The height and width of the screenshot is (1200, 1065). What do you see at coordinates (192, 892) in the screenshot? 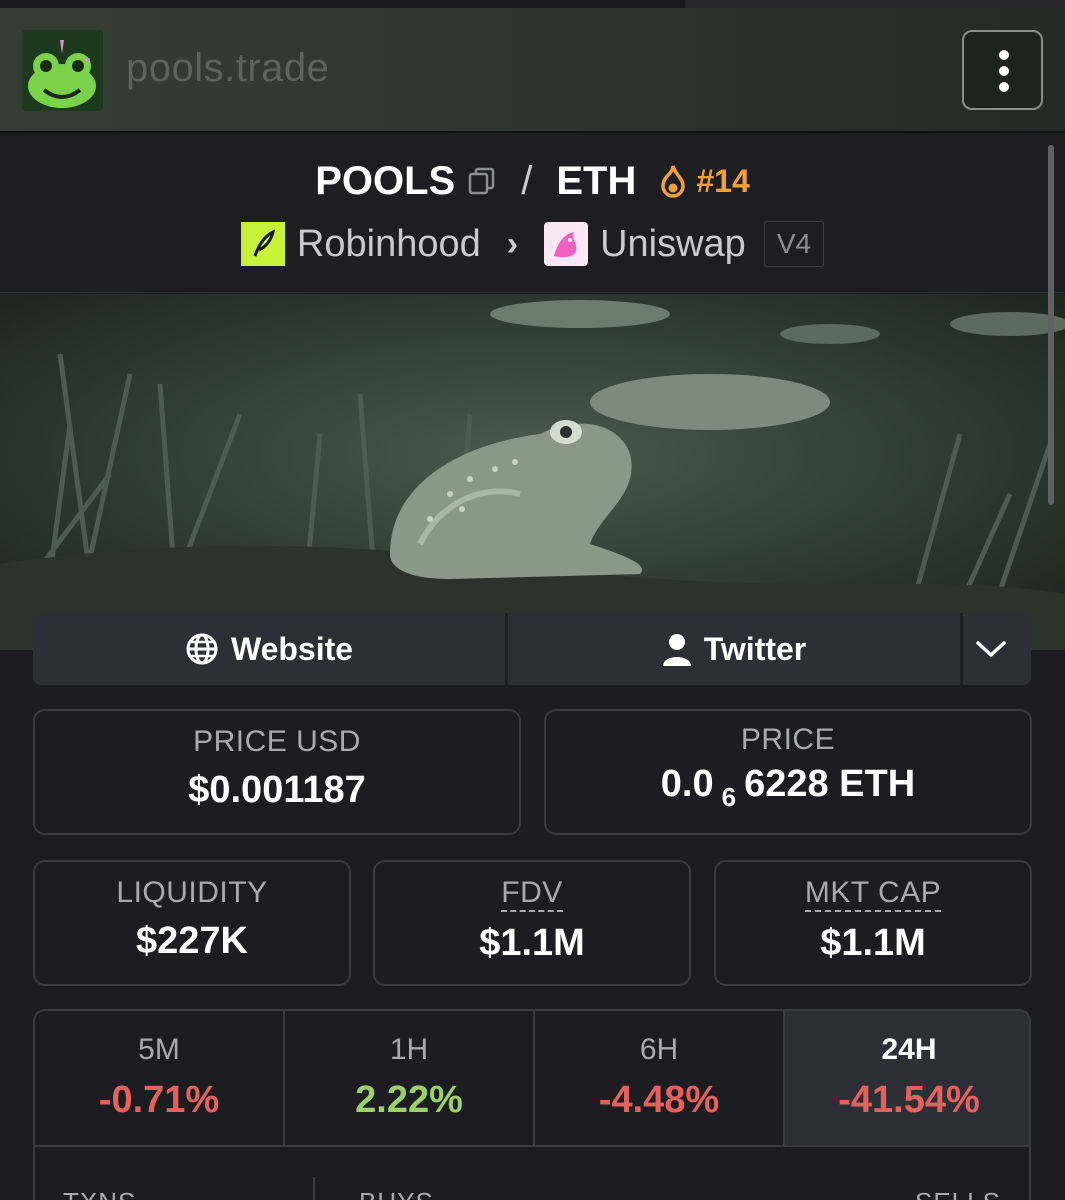
I see `liquidity-label: LIQUIDITY` at bounding box center [192, 892].